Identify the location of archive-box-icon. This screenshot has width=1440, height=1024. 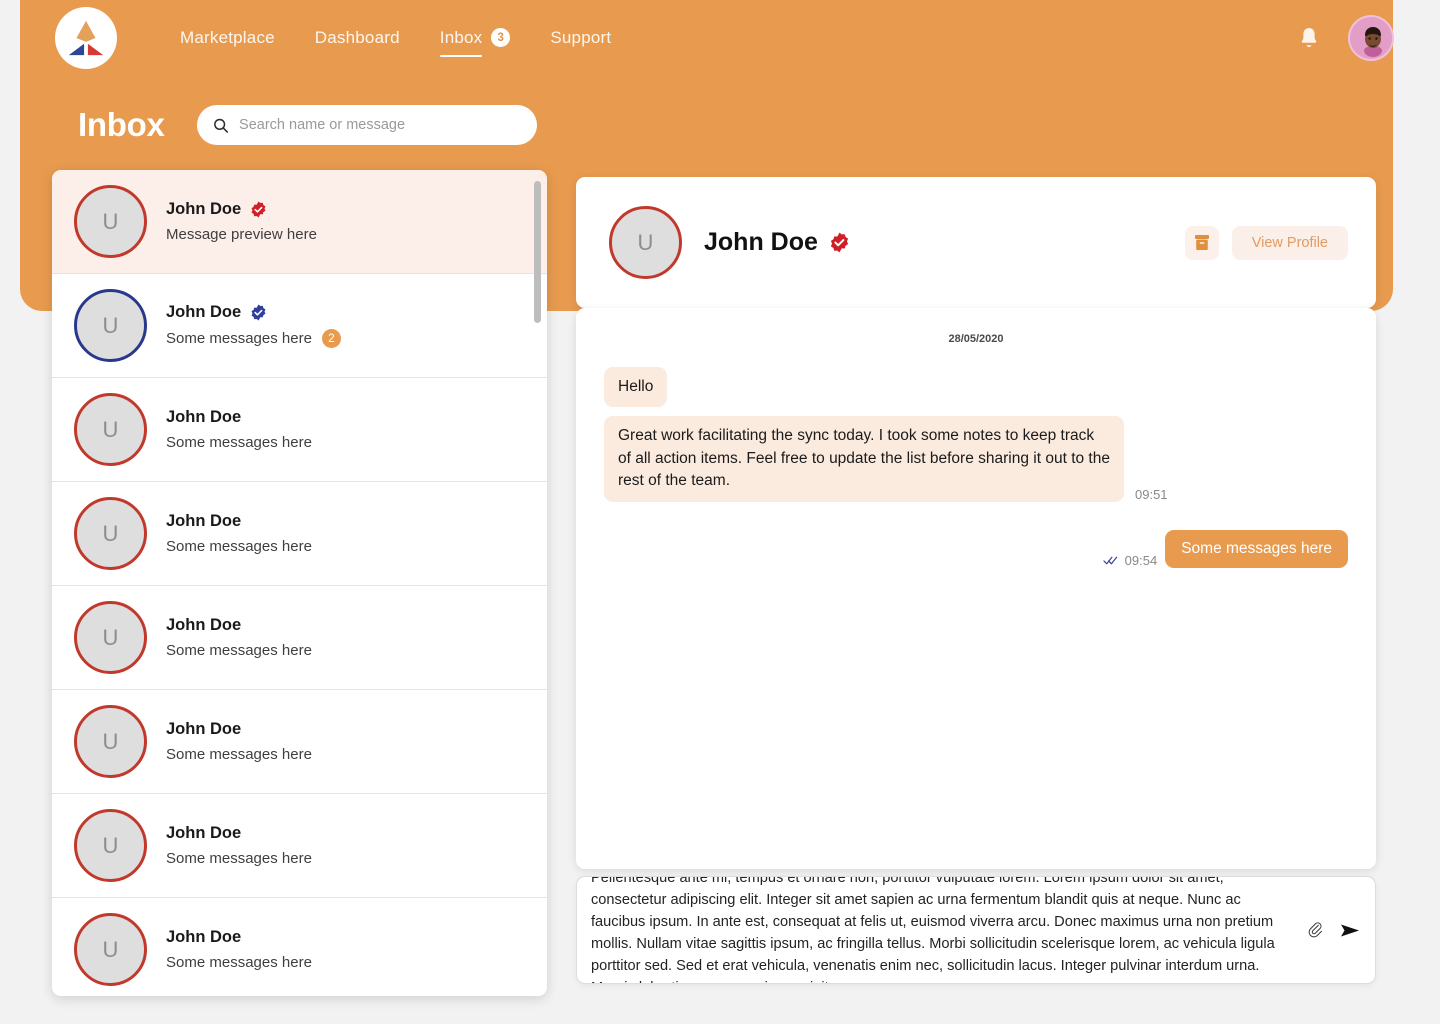
(1201, 242).